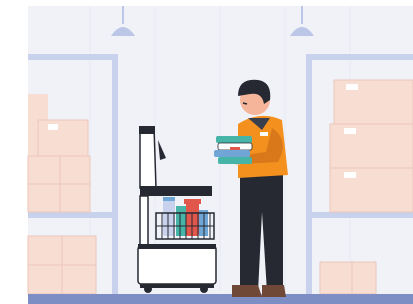  I want to click on book-stack, so click(233, 150).